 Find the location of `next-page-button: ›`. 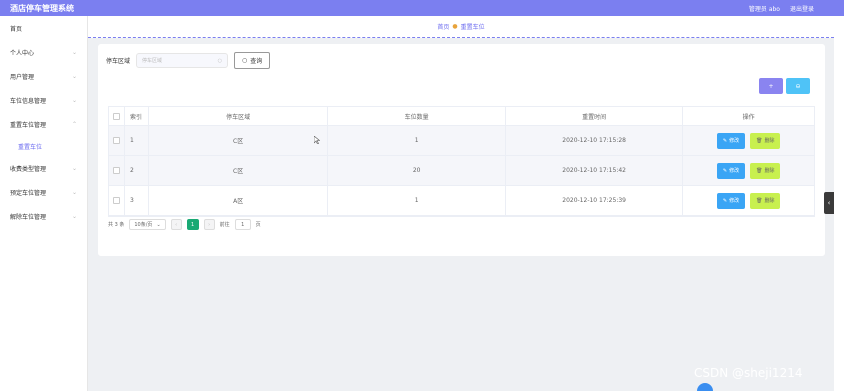

next-page-button: › is located at coordinates (209, 224).